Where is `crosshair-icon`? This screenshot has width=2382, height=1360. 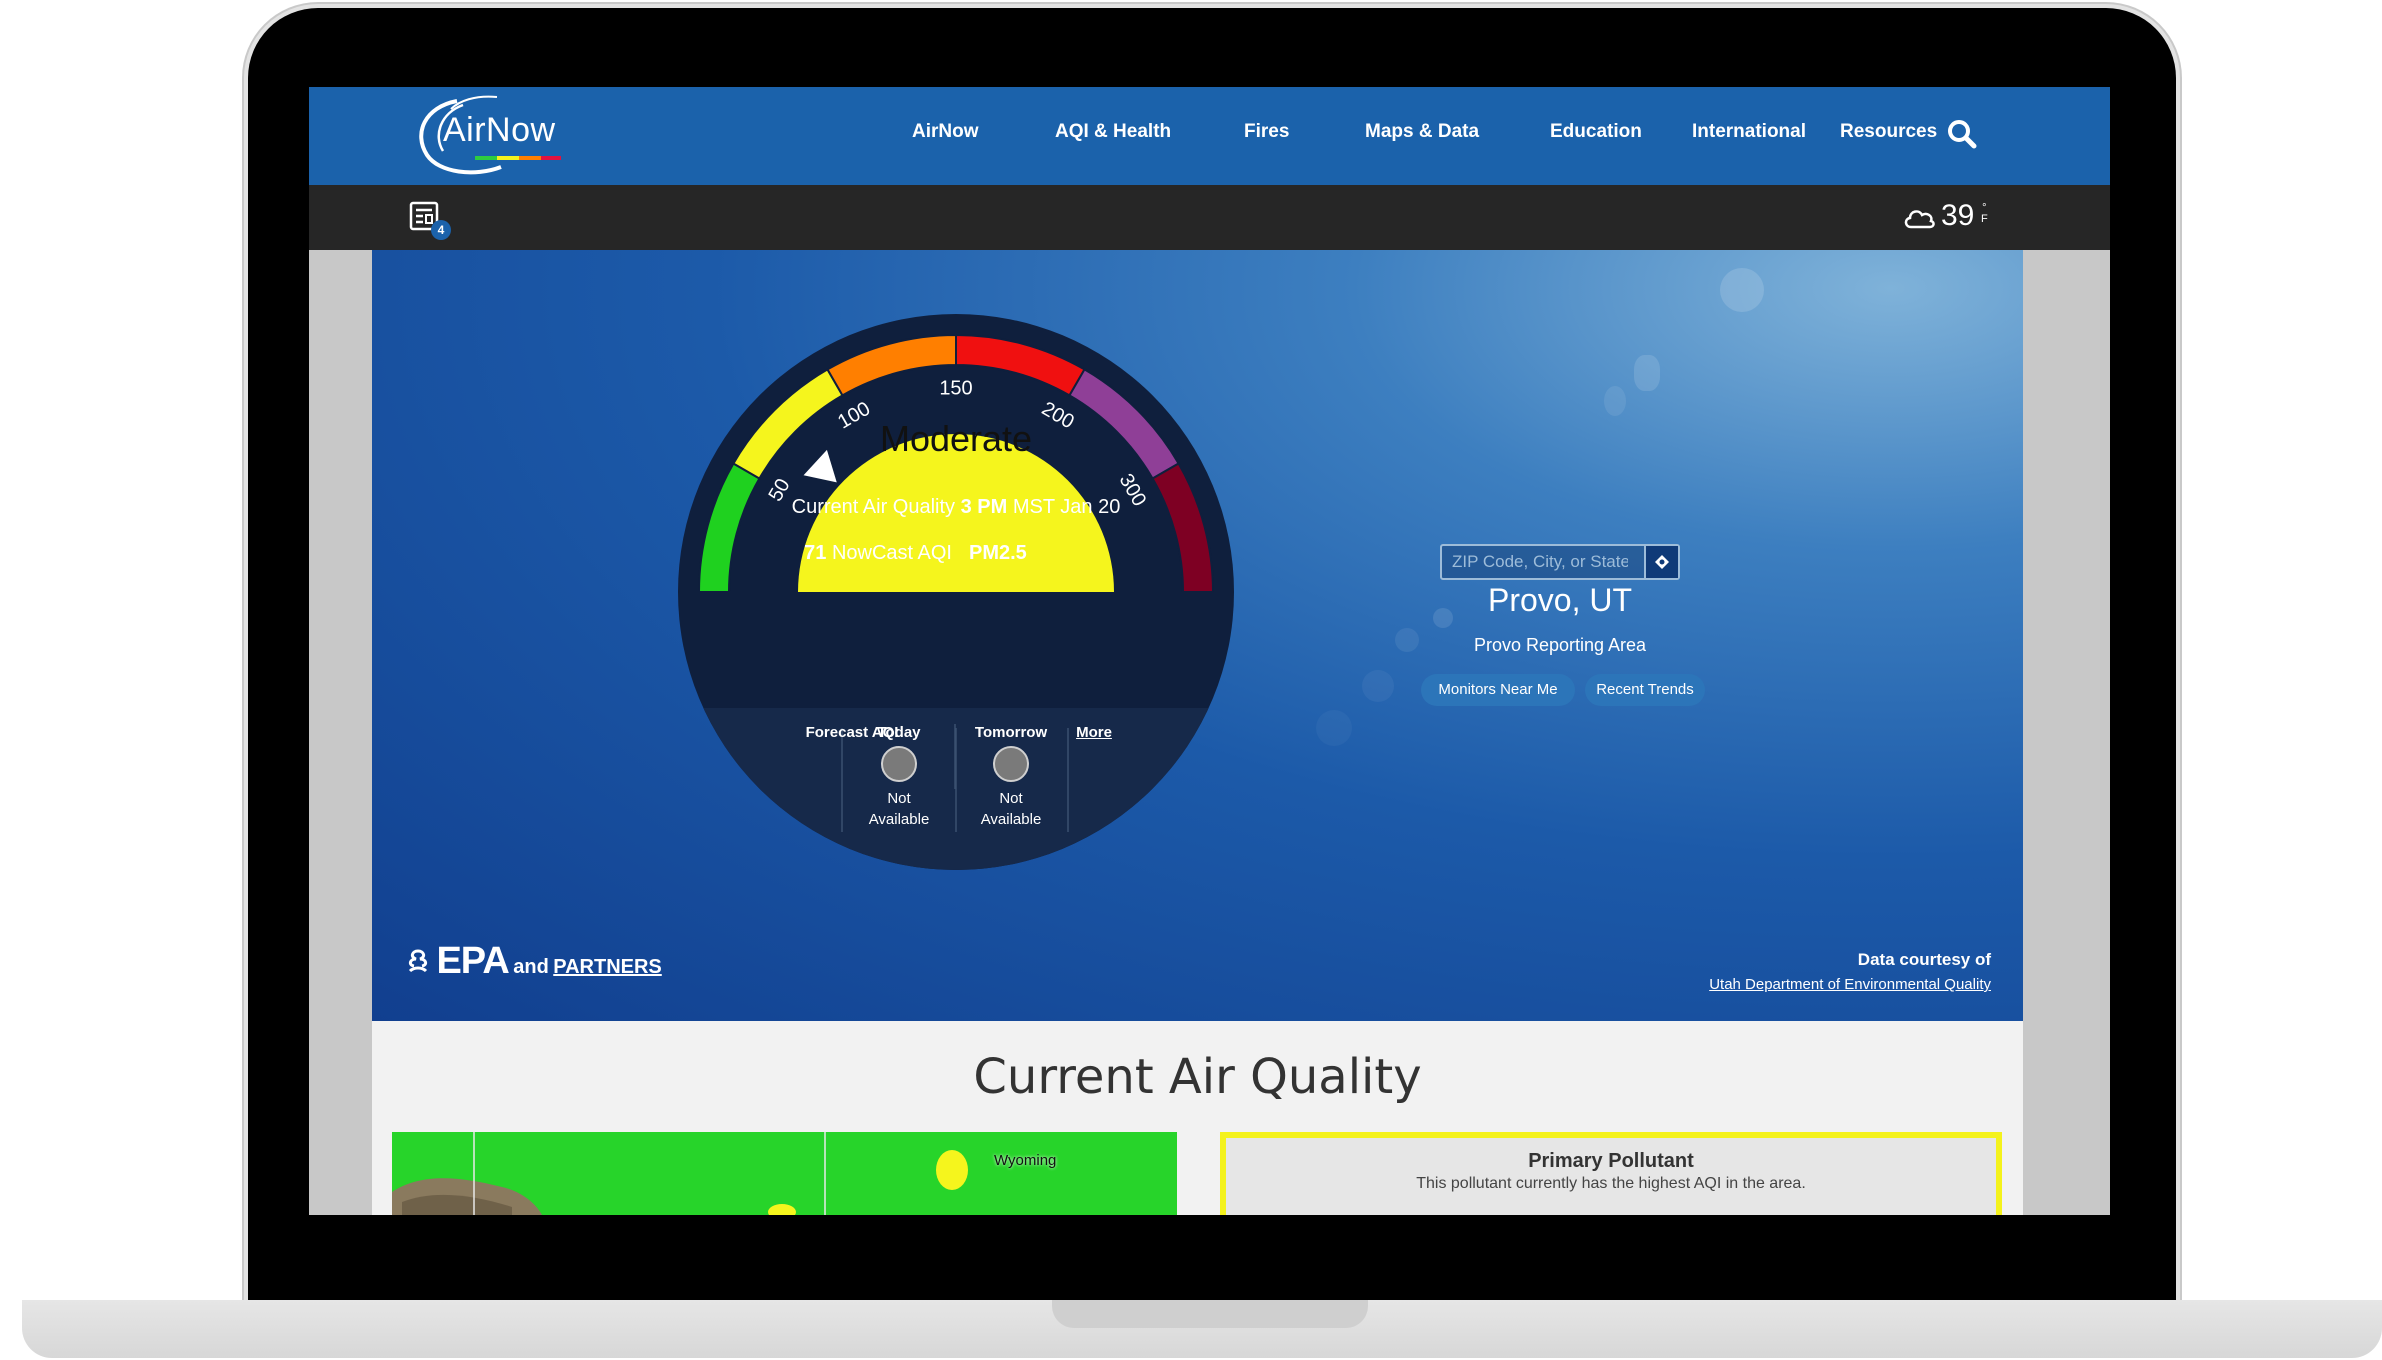 crosshair-icon is located at coordinates (1662, 562).